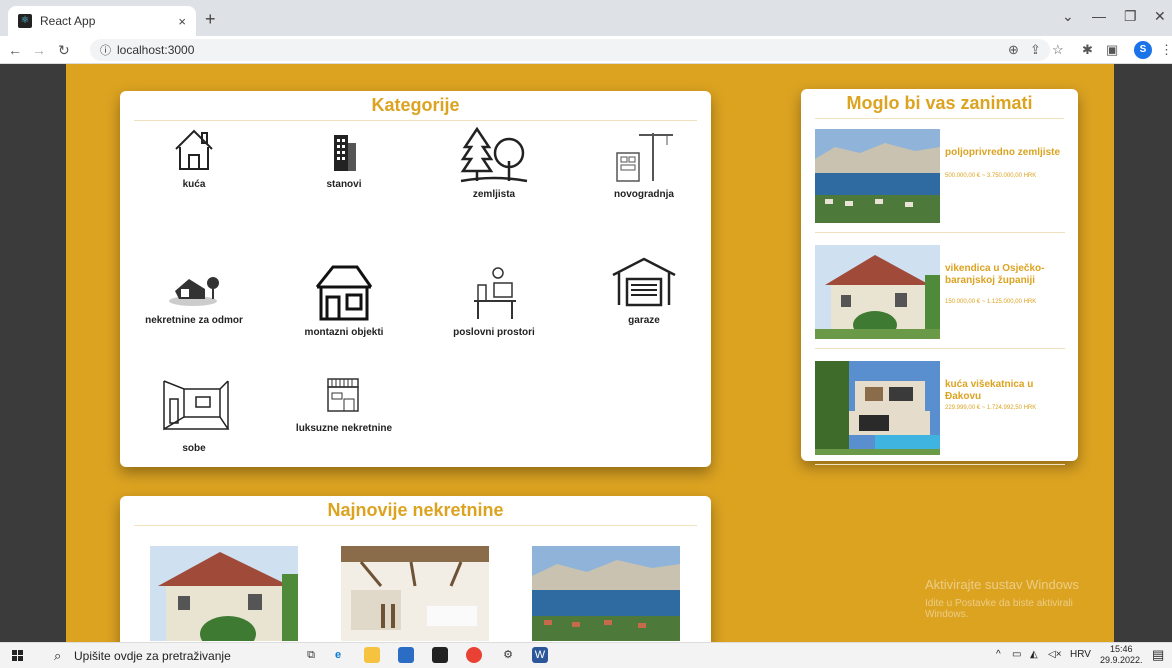 The height and width of the screenshot is (668, 1172). What do you see at coordinates (570, 50) in the screenshot?
I see `url-field: ⓘ localhost:3000` at bounding box center [570, 50].